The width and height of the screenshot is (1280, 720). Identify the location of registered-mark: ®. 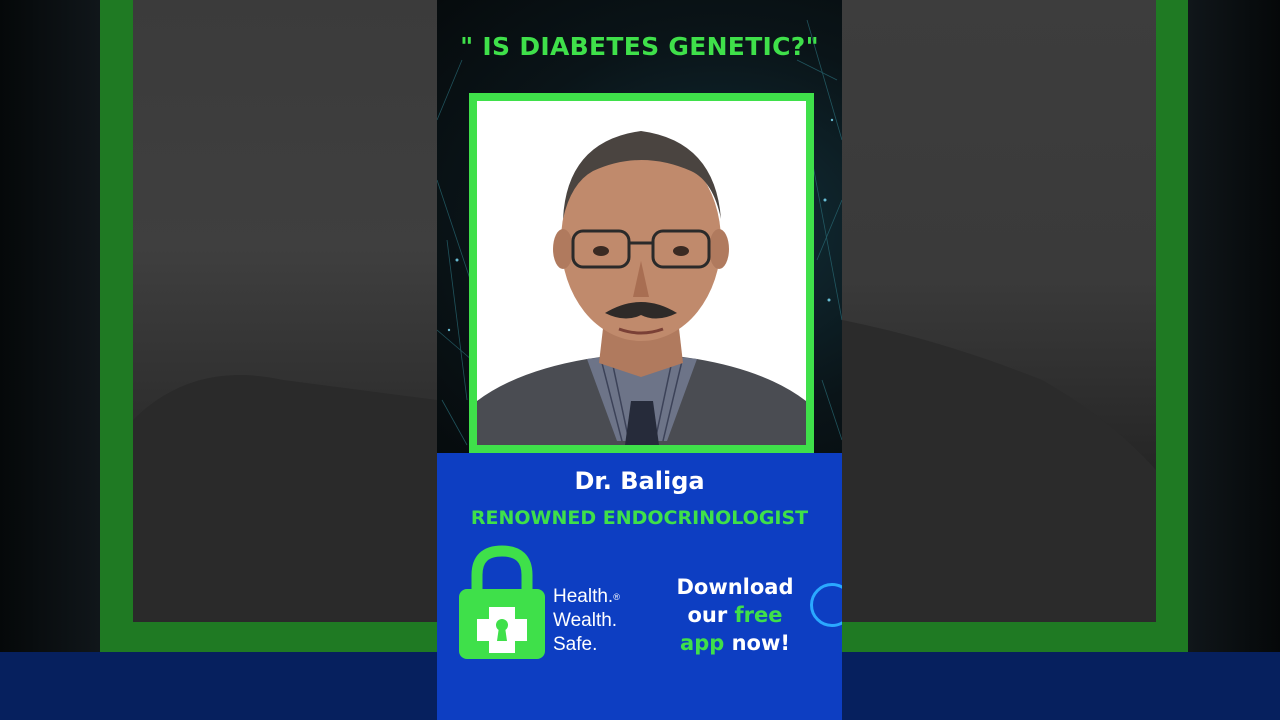
(616, 597).